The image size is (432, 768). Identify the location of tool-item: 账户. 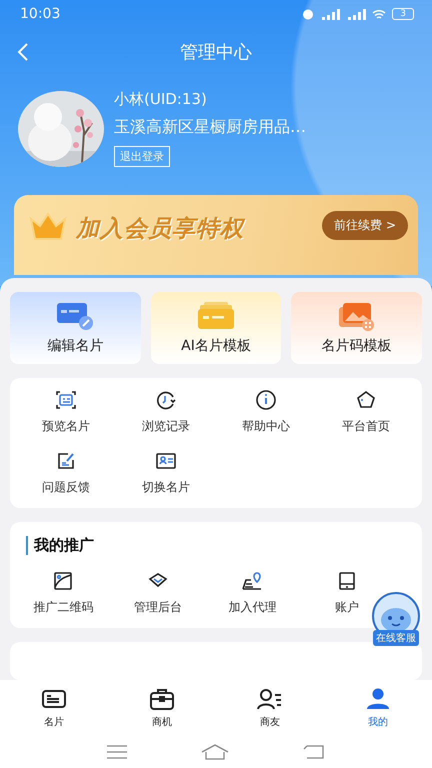
(346, 592).